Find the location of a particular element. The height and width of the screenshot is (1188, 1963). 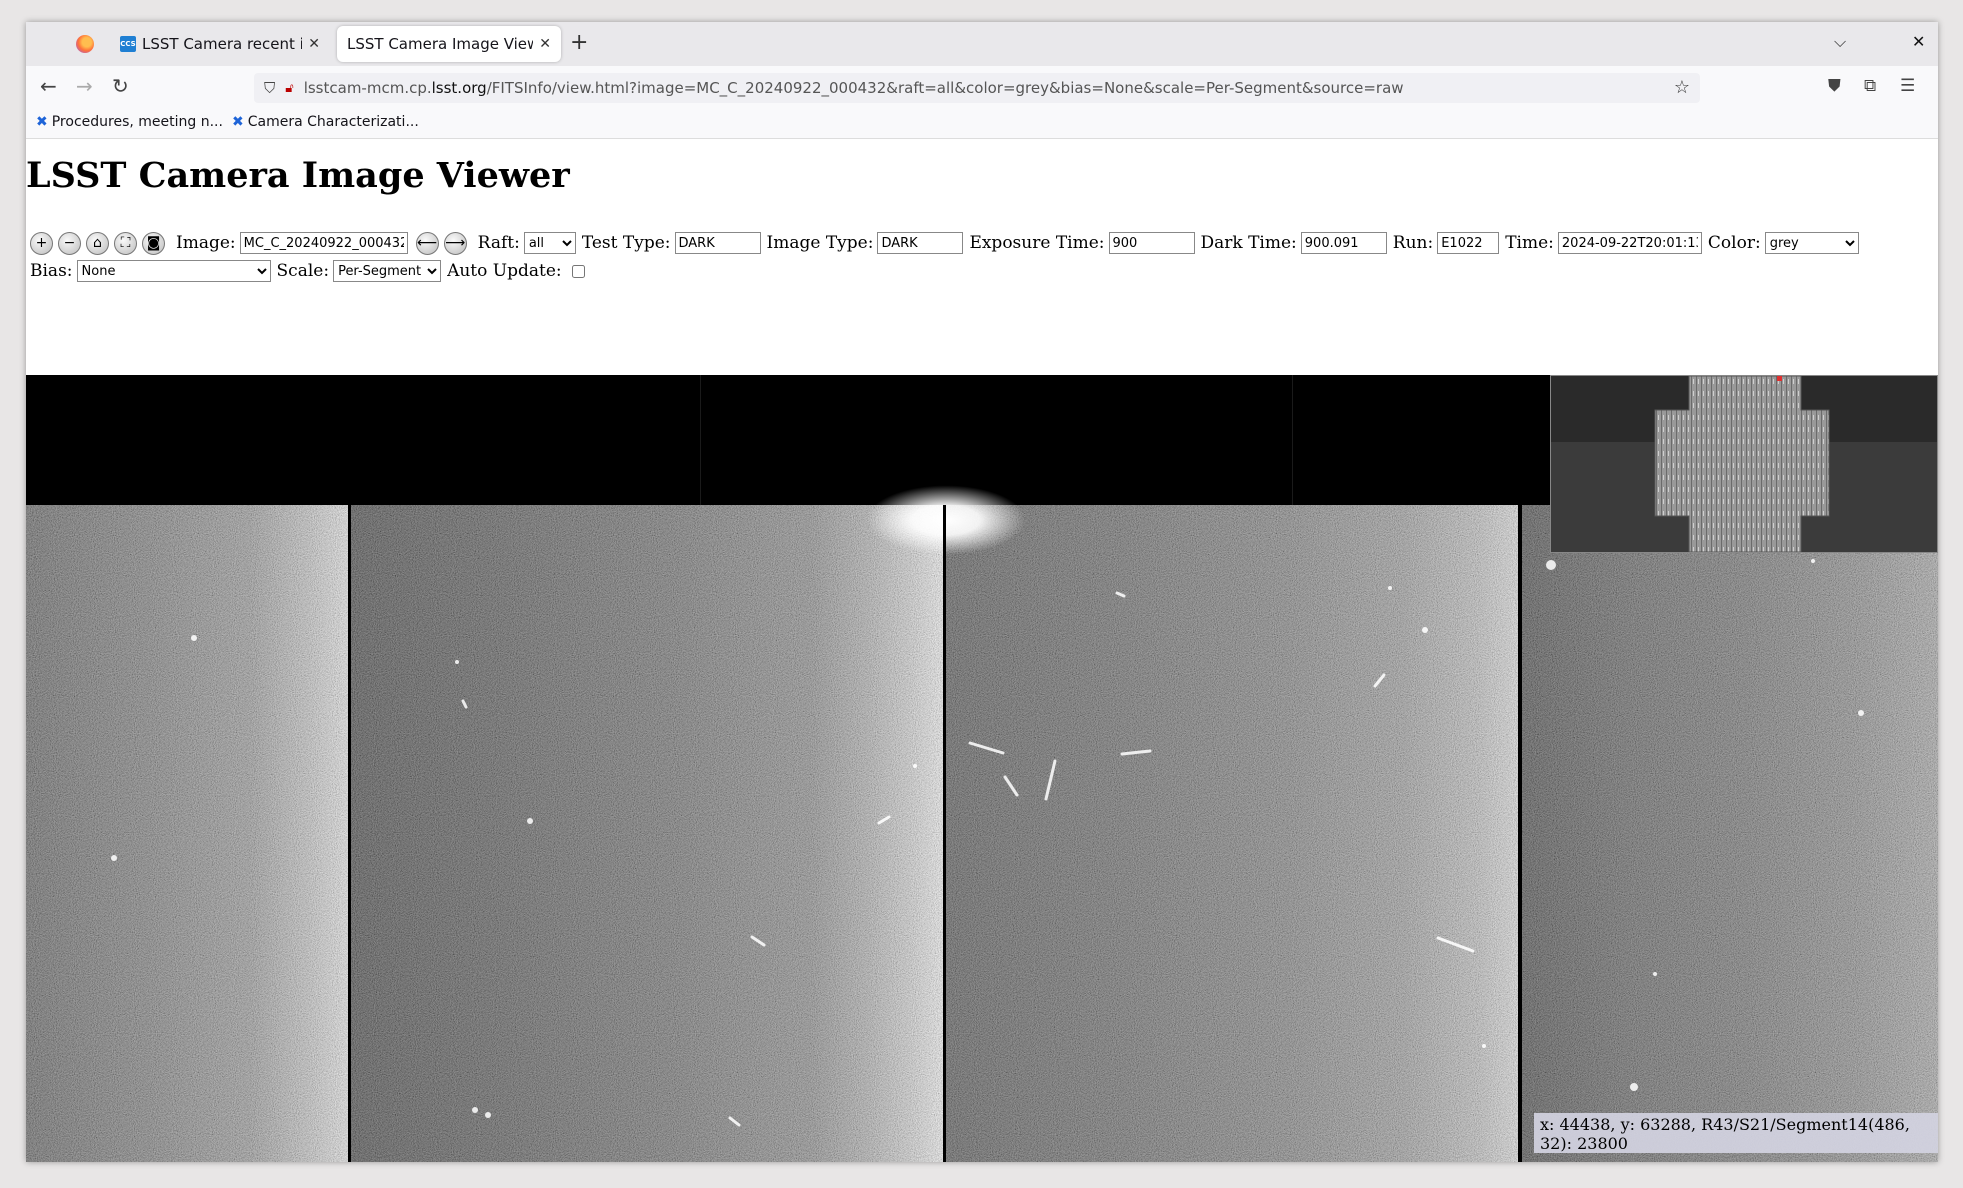

image-label: Image: is located at coordinates (206, 243).